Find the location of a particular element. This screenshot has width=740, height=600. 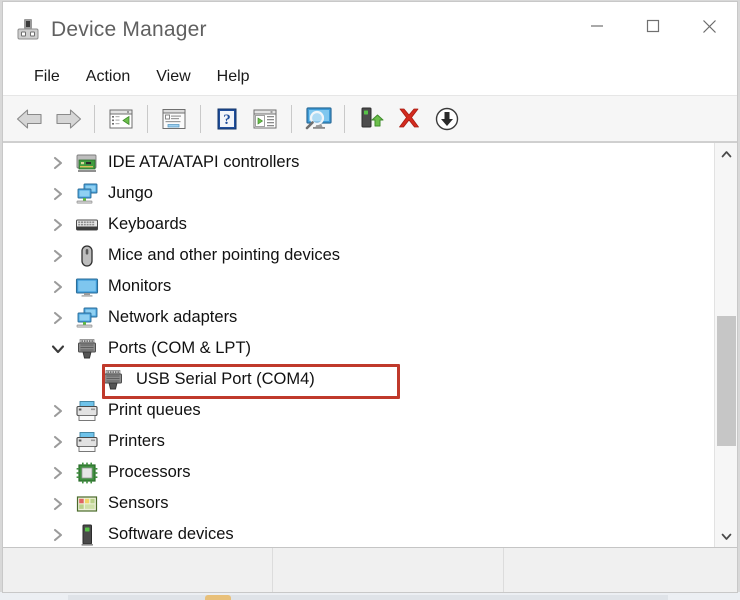

menu-action: Action is located at coordinates (108, 77).